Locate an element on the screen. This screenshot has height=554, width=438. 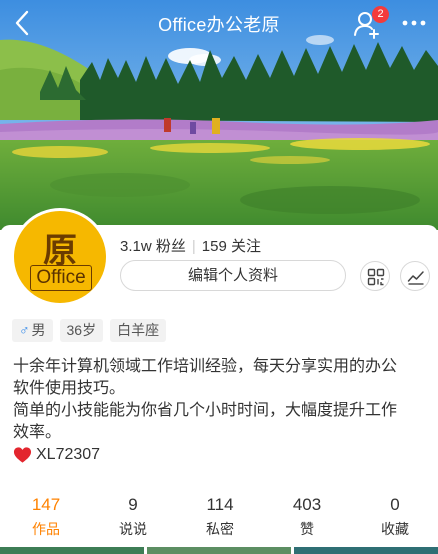
stat-value: 0 is located at coordinates (395, 504).